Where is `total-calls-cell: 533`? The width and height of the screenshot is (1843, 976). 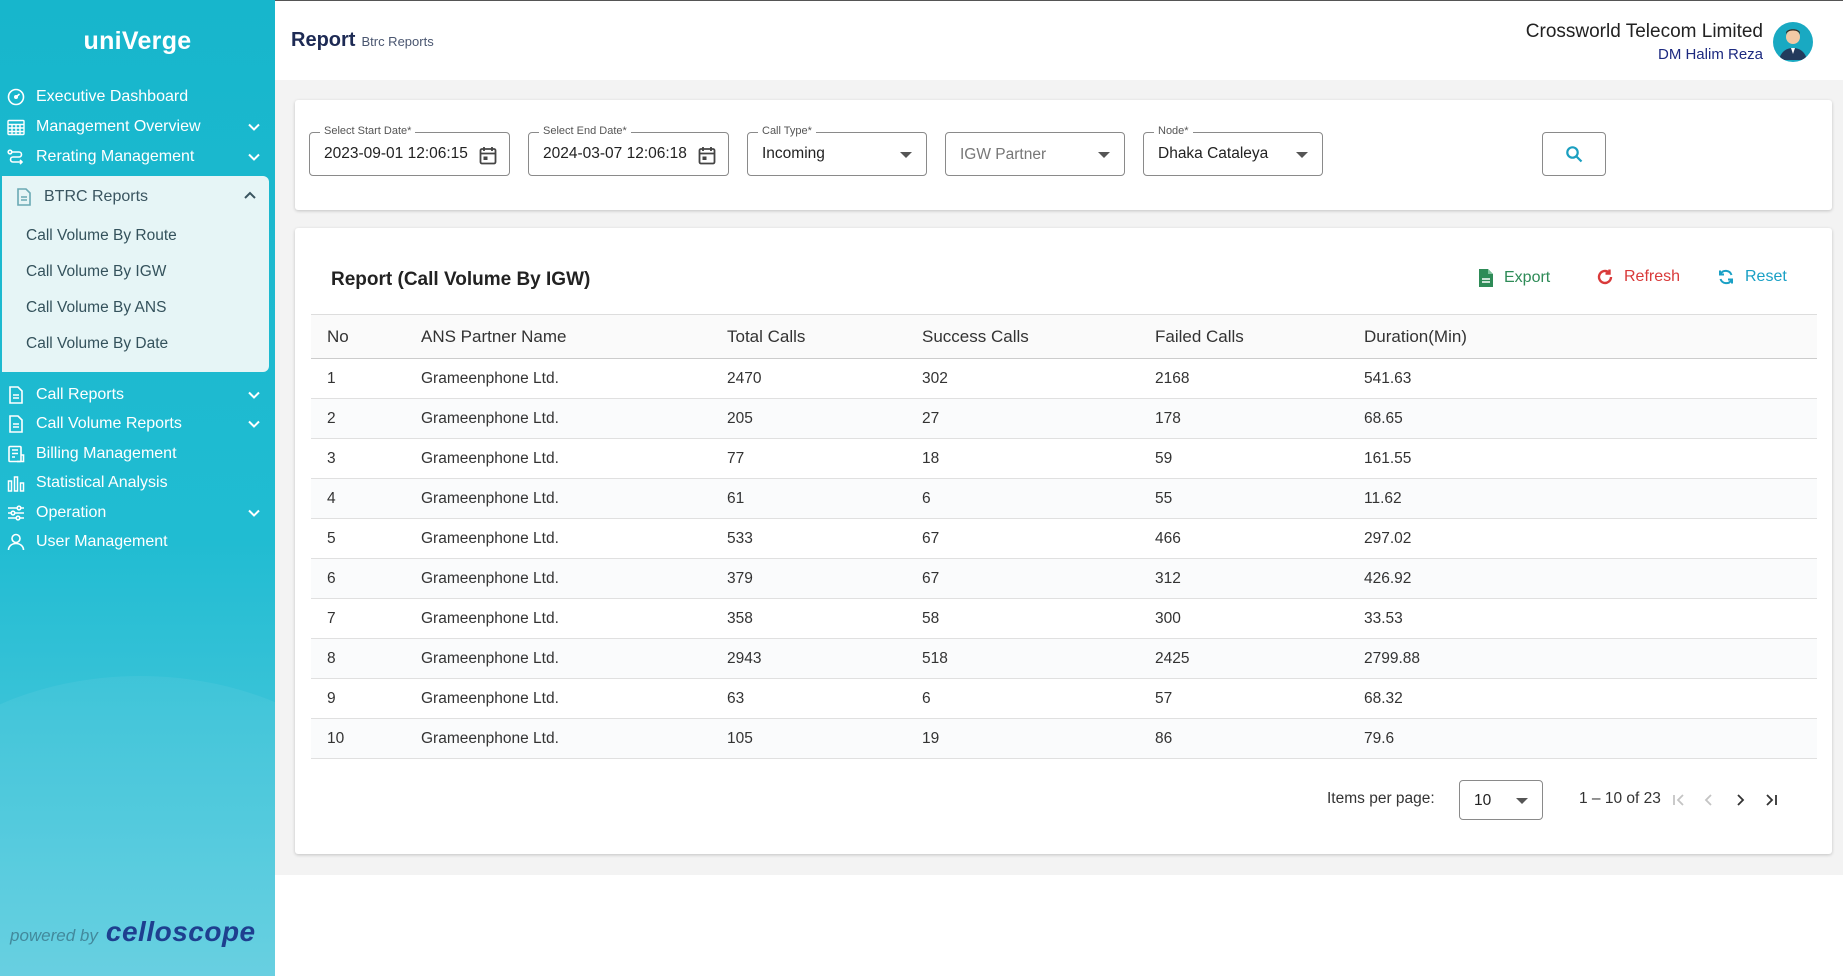
total-calls-cell: 533 is located at coordinates (808, 538).